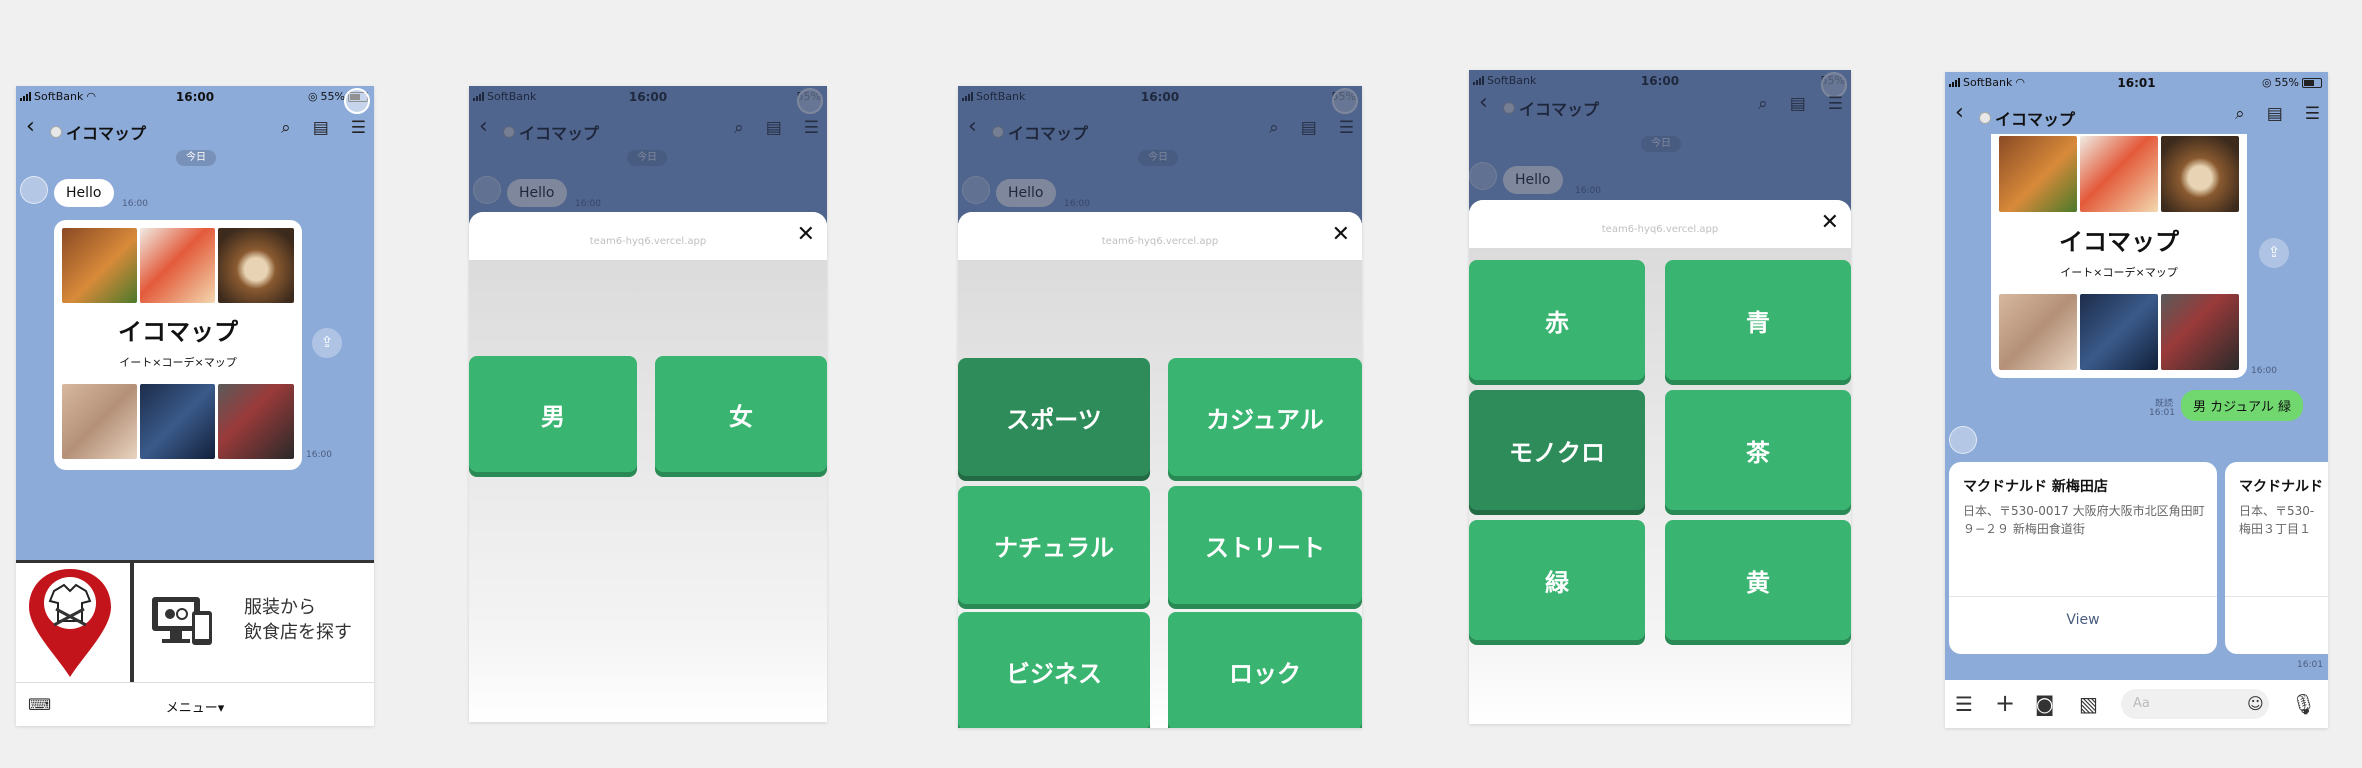  Describe the element at coordinates (1054, 417) in the screenshot. I see `option-button-selected: スポーツ` at that location.